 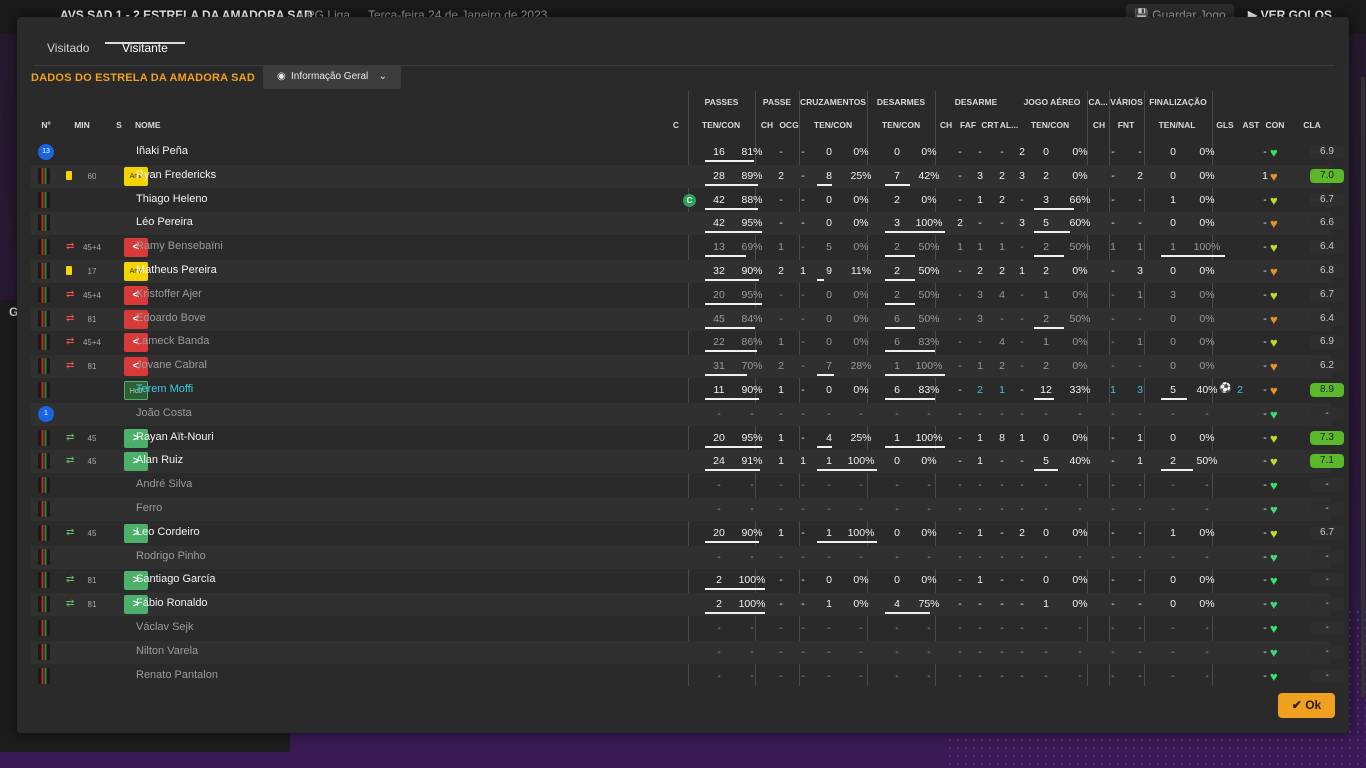 I want to click on player-name: Rayan Aït-Nouri, so click(x=175, y=437).